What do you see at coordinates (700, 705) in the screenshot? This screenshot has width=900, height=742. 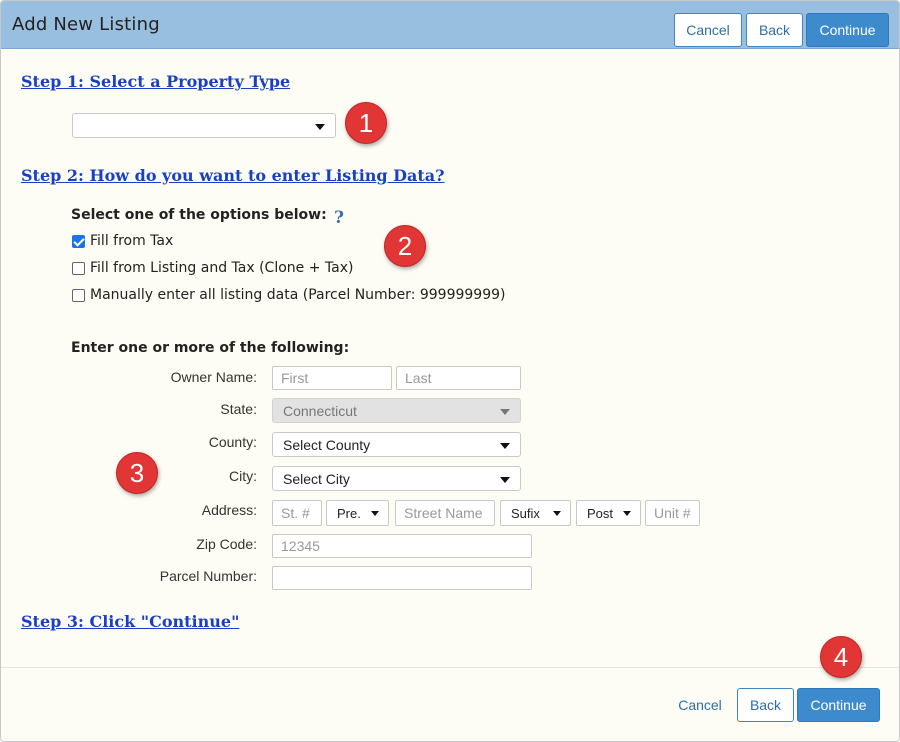 I see `footer-cancel-button: Cancel` at bounding box center [700, 705].